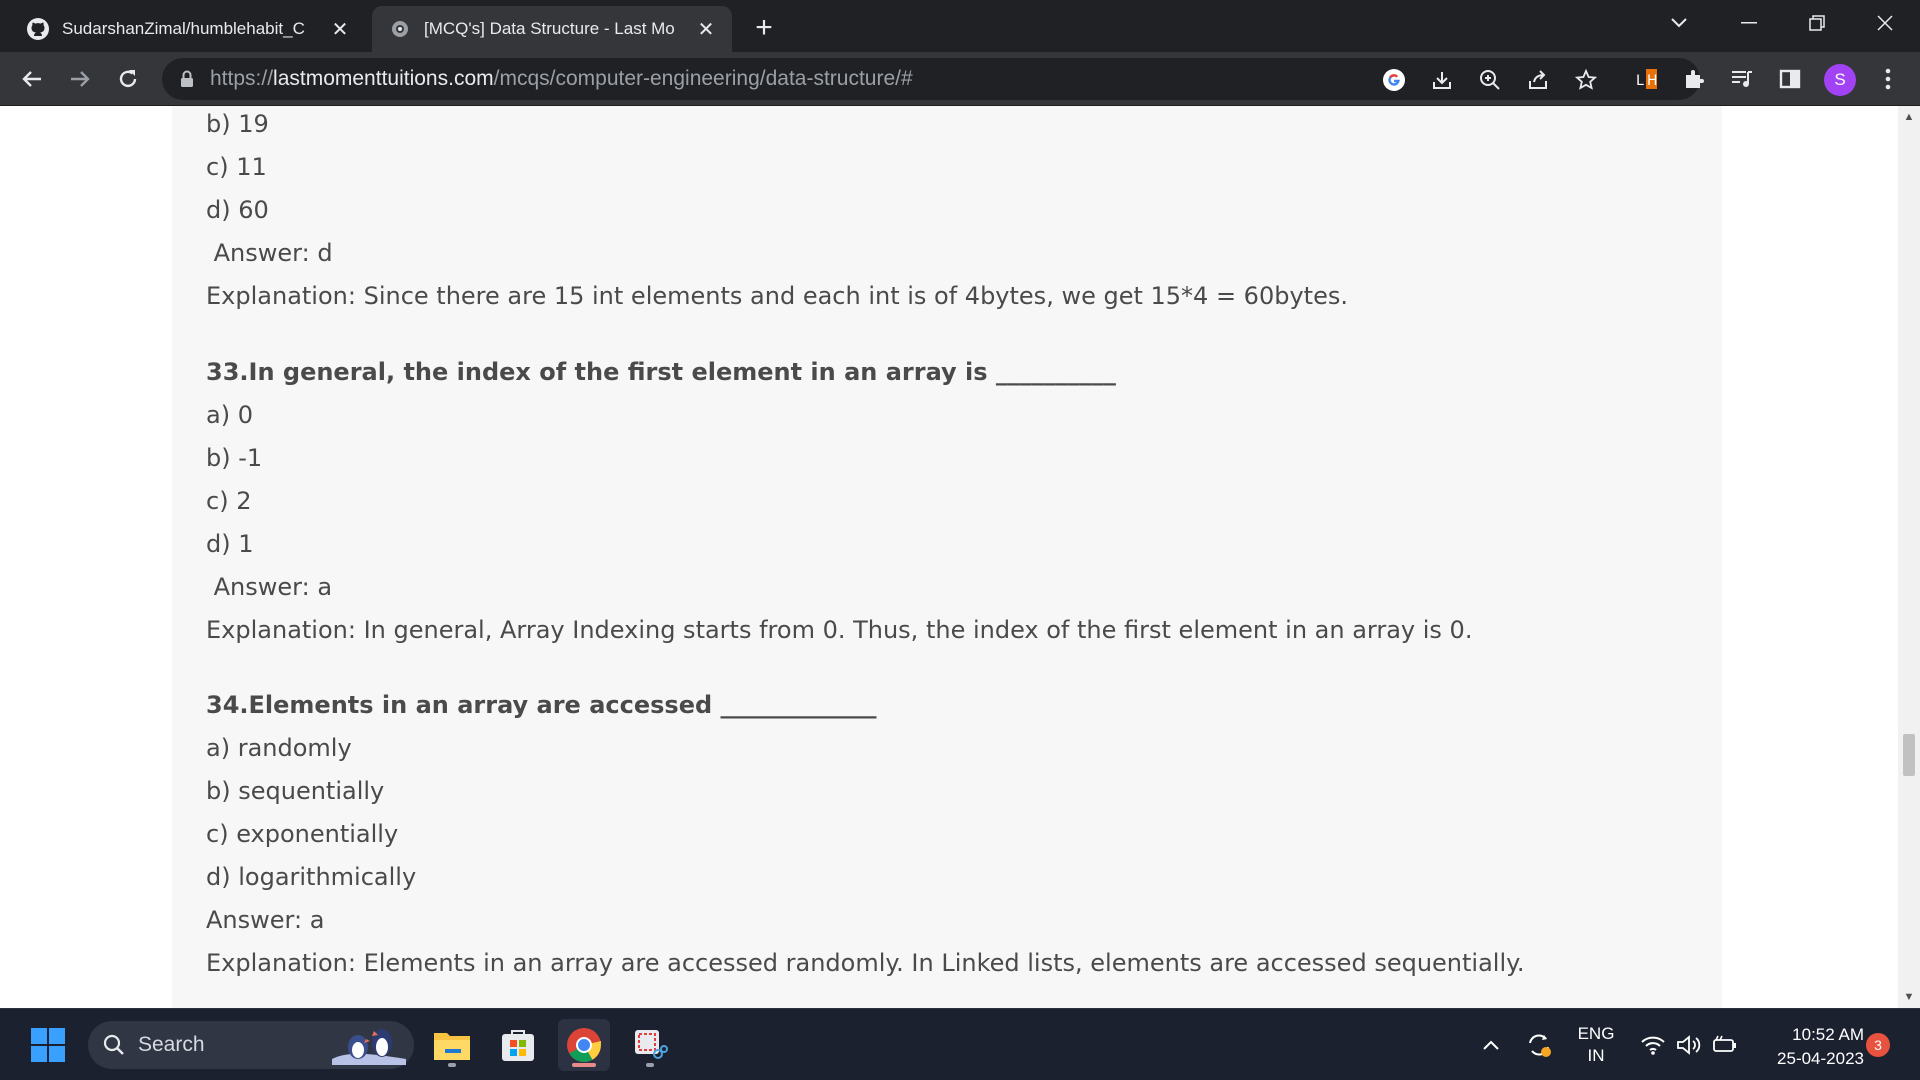  I want to click on option-text: d) 60, so click(237, 210).